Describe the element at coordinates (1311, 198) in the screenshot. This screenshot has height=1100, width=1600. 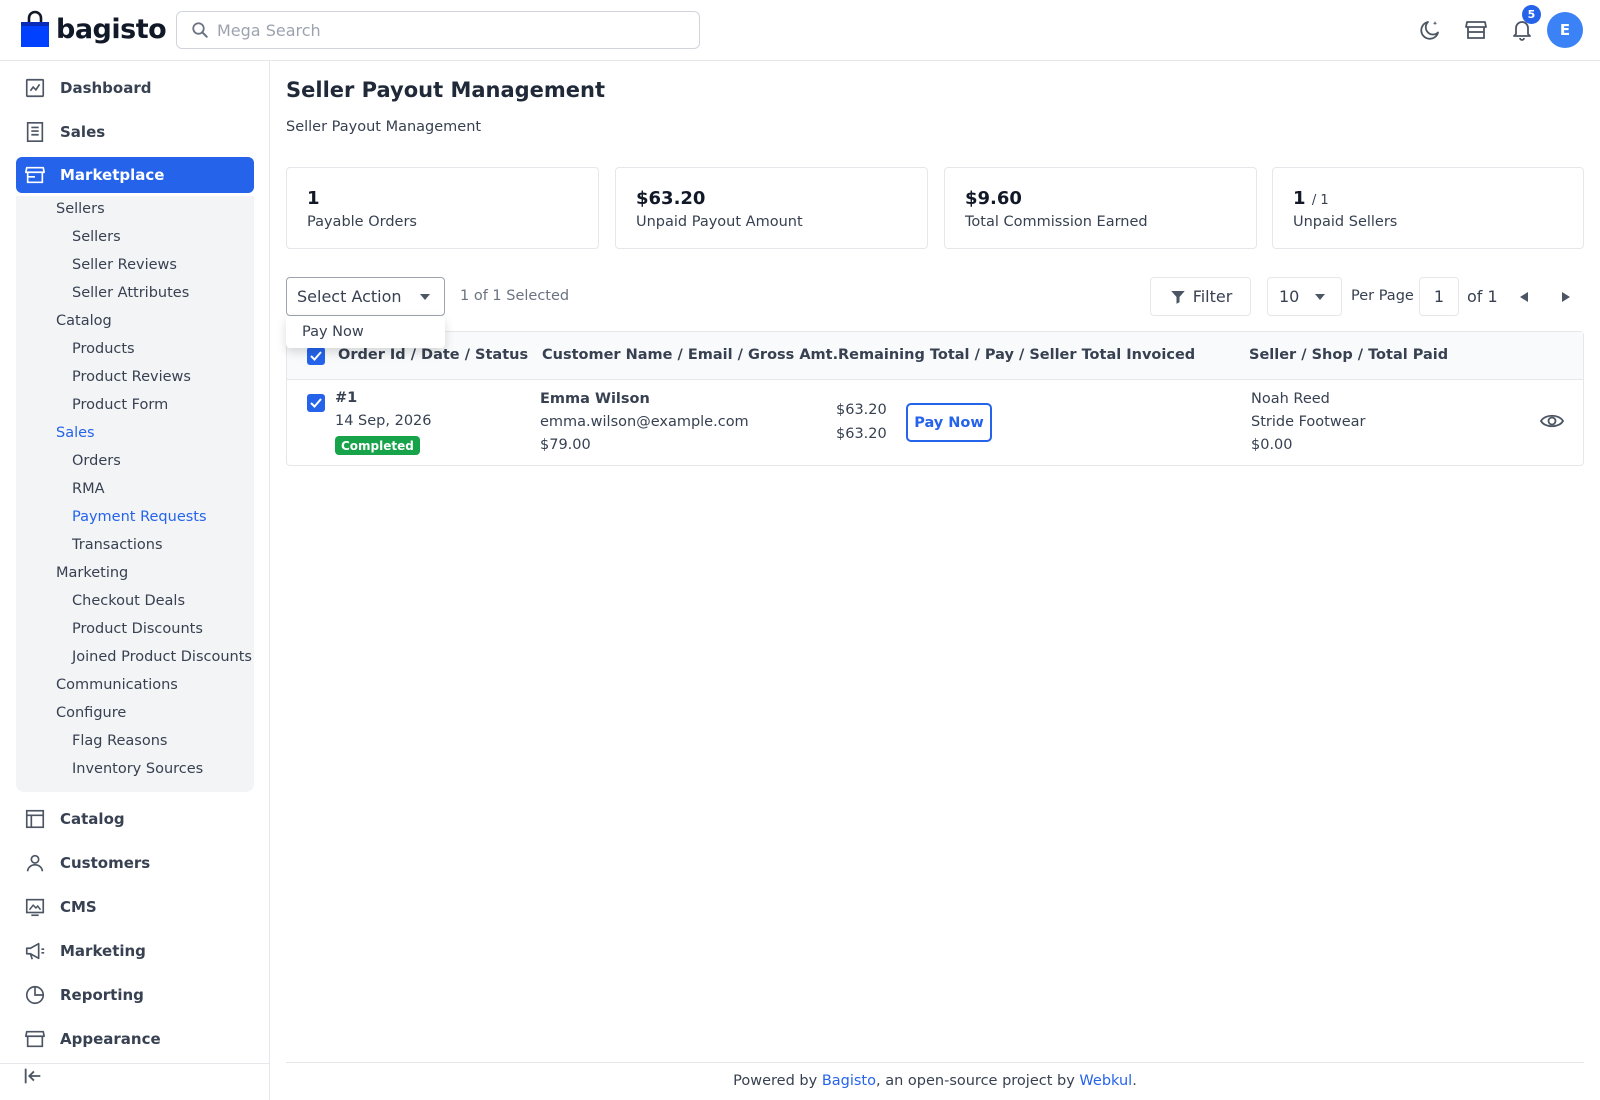
I see `stat-value: 1 / 1` at that location.